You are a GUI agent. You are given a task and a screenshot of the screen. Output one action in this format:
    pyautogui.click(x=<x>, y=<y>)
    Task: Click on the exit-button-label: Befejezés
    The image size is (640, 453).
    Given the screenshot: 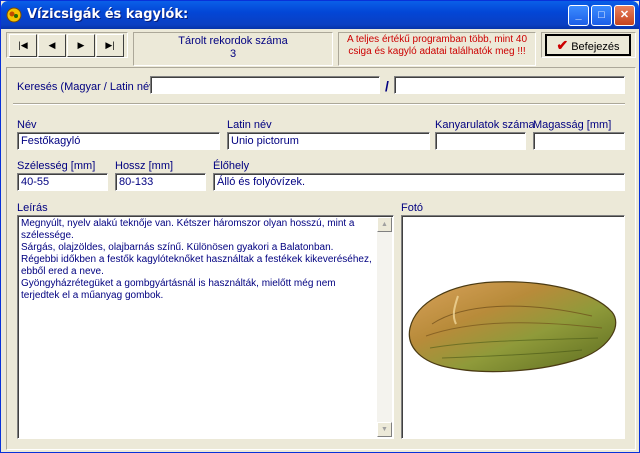 What is the action you would take?
    pyautogui.click(x=595, y=47)
    